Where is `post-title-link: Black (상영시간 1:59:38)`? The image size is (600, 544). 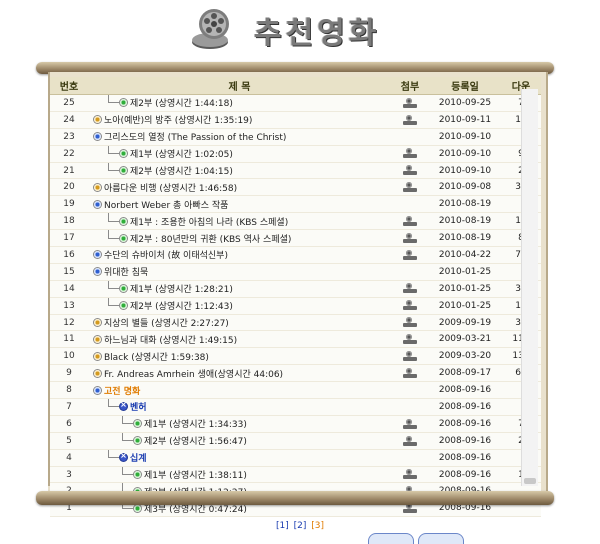 post-title-link: Black (상영시간 1:59:38) is located at coordinates (156, 356).